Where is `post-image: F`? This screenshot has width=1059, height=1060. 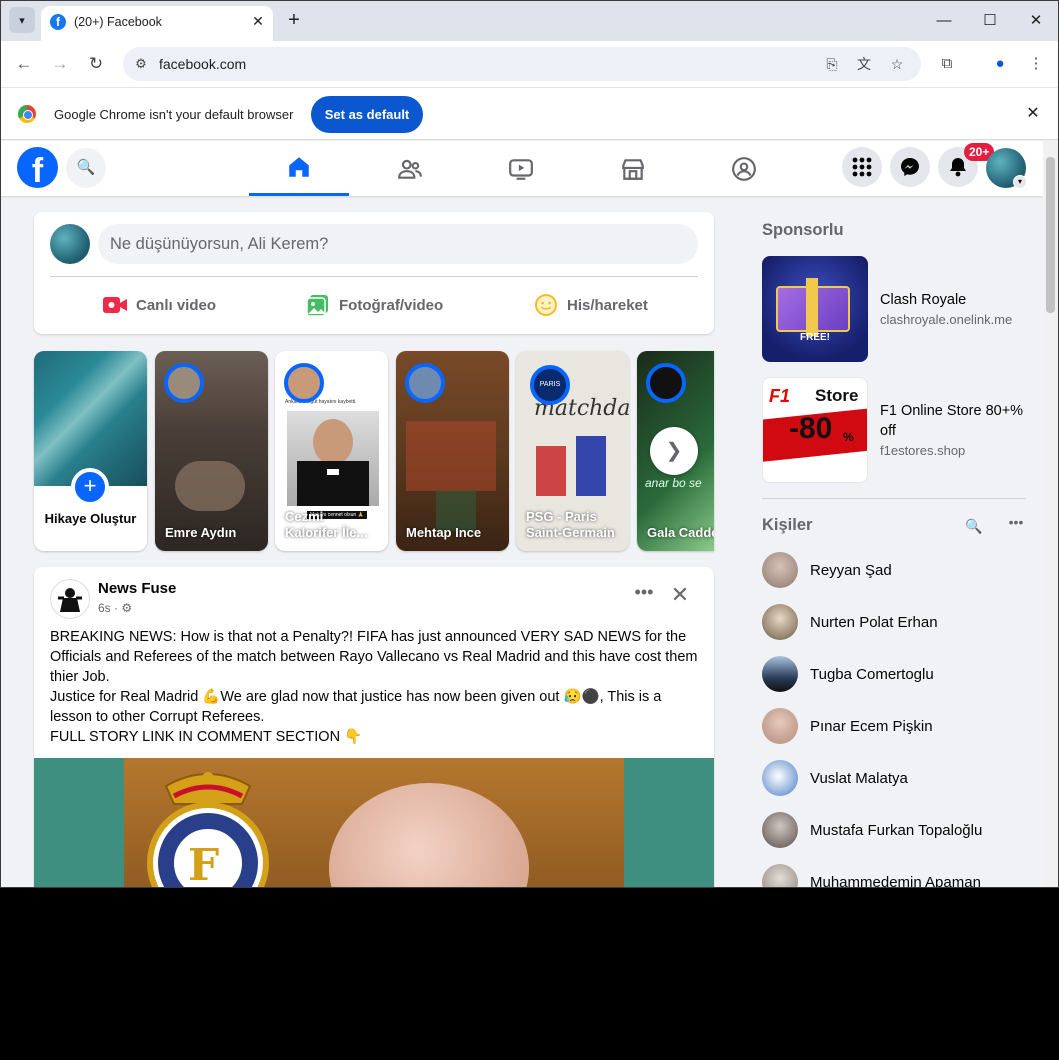
post-image: F is located at coordinates (374, 823).